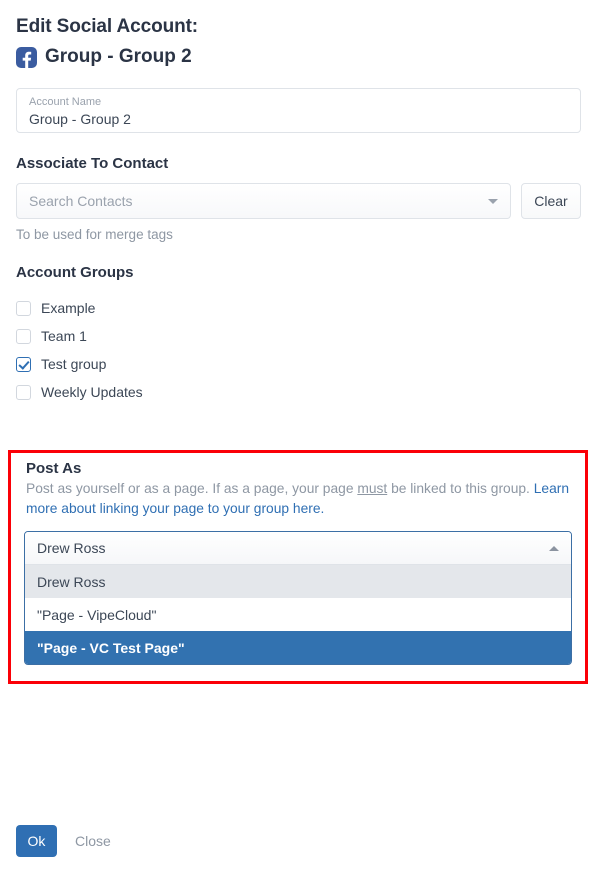  Describe the element at coordinates (92, 163) in the screenshot. I see `associate-to-contact-title: Associate To Contact` at that location.